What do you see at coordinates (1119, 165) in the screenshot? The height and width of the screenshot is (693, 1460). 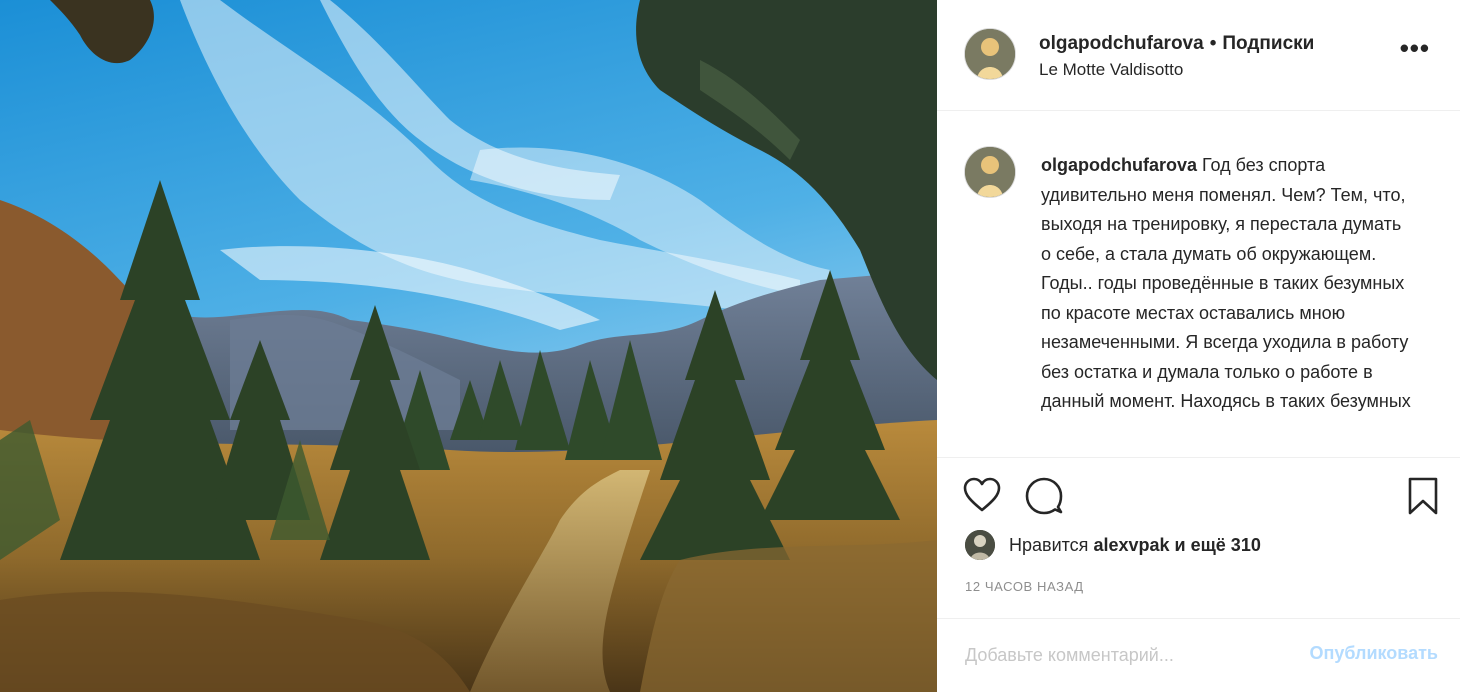 I see `caption-username: olgapodchufarova` at bounding box center [1119, 165].